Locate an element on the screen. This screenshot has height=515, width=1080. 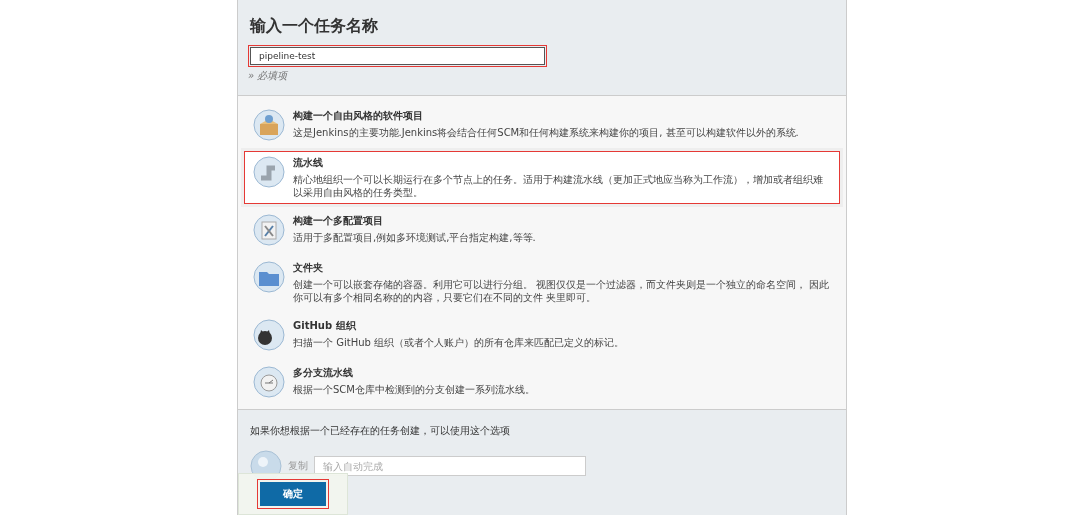
option-title: 构建一个自由风格的软件项目 is located at coordinates (358, 116).